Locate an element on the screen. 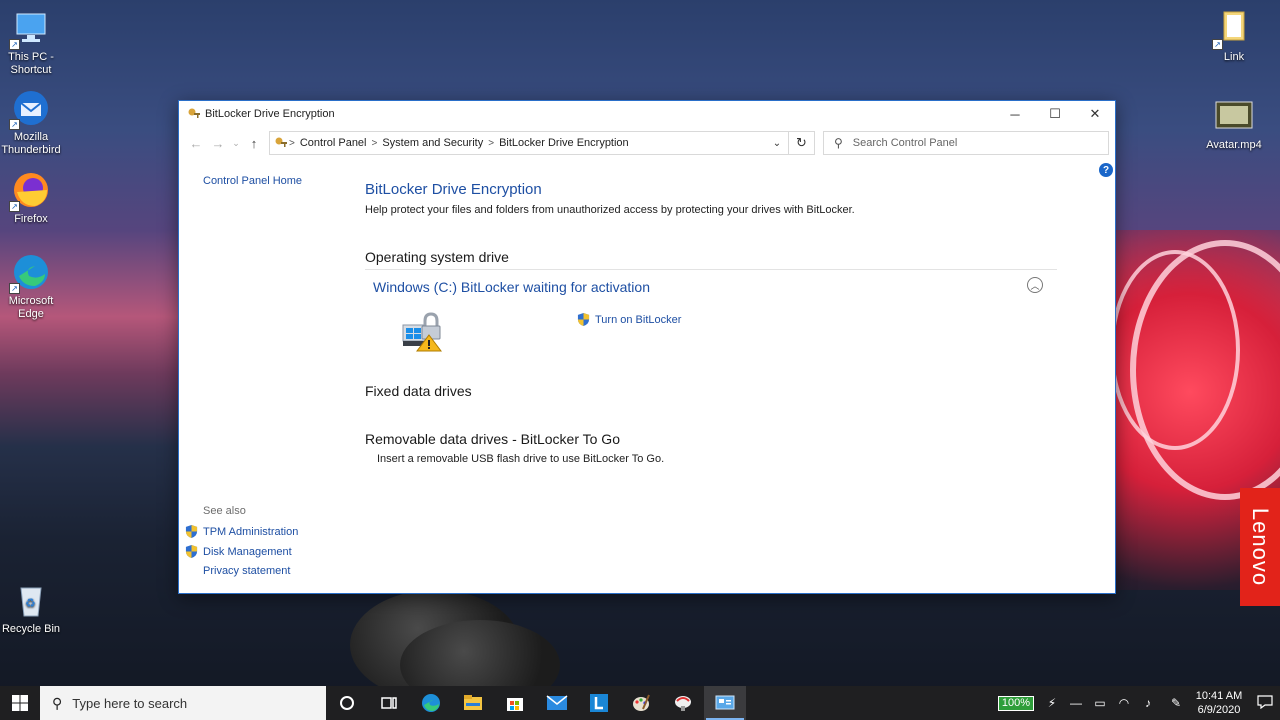  desktop-icon-this-pc: ↗ This PC - Shortcut is located at coordinates (33, 42).